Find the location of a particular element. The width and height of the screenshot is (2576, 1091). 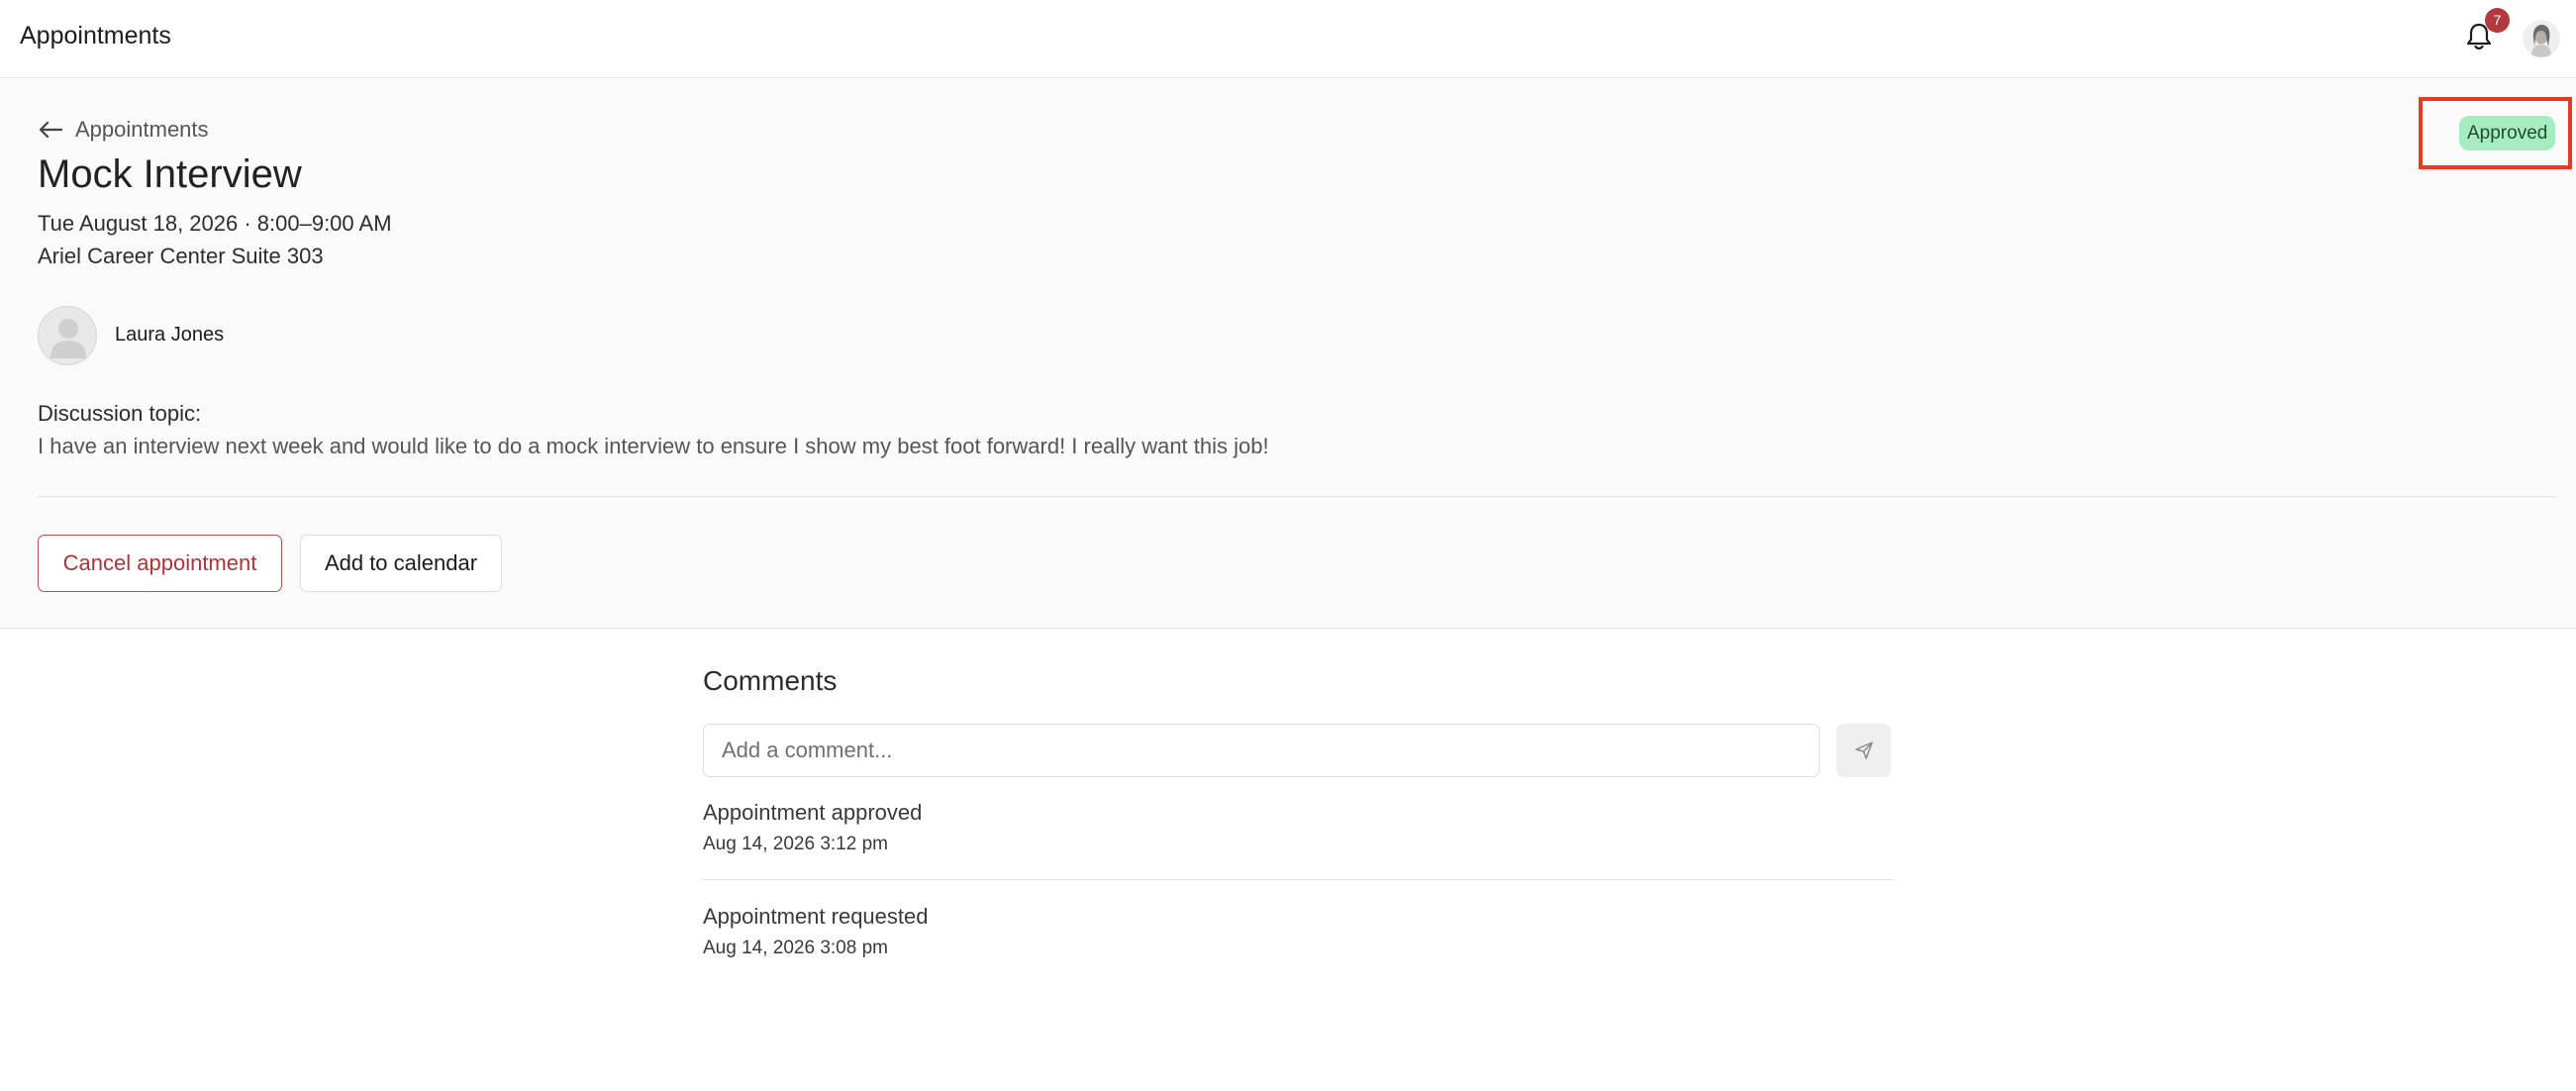

discussion-topic-label: Discussion topic: is located at coordinates (120, 413).